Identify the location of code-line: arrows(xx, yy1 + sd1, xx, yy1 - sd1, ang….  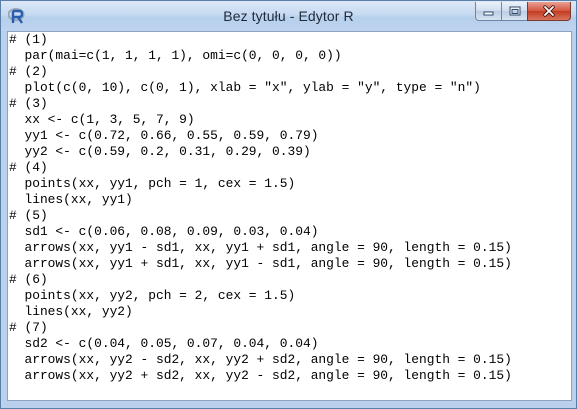
(260, 263).